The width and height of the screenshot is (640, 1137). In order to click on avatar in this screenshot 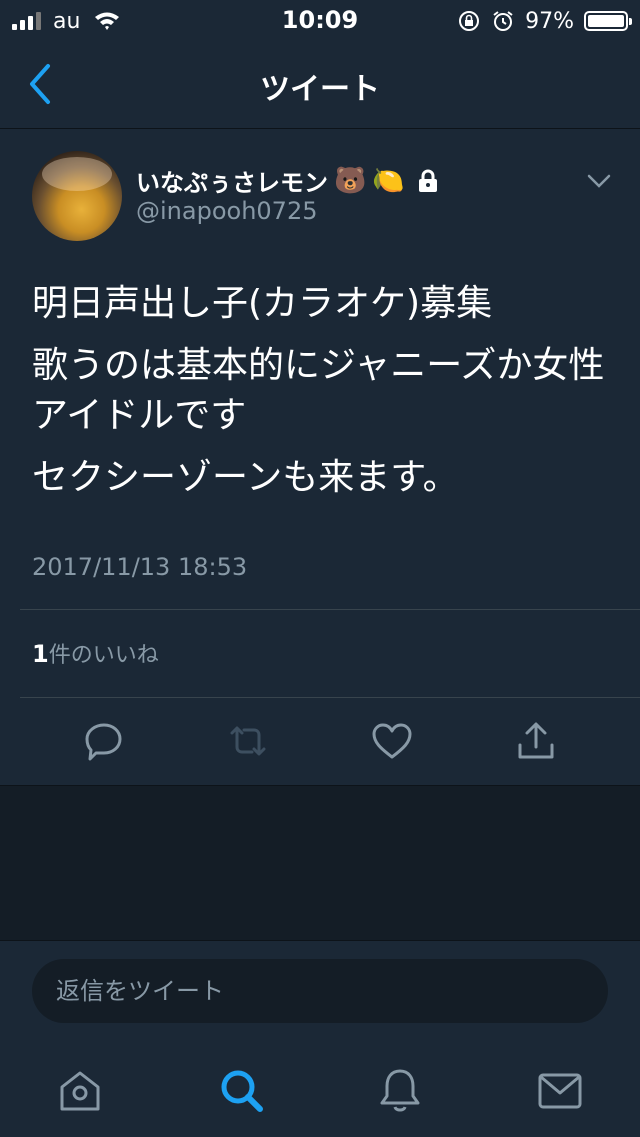, I will do `click(77, 196)`.